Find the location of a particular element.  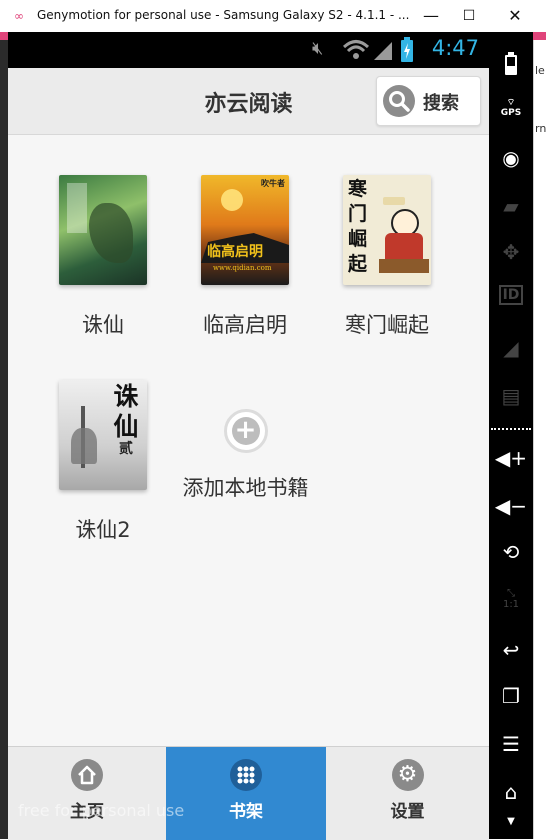

scale-icon: ⤡ 1:1 is located at coordinates (511, 599).